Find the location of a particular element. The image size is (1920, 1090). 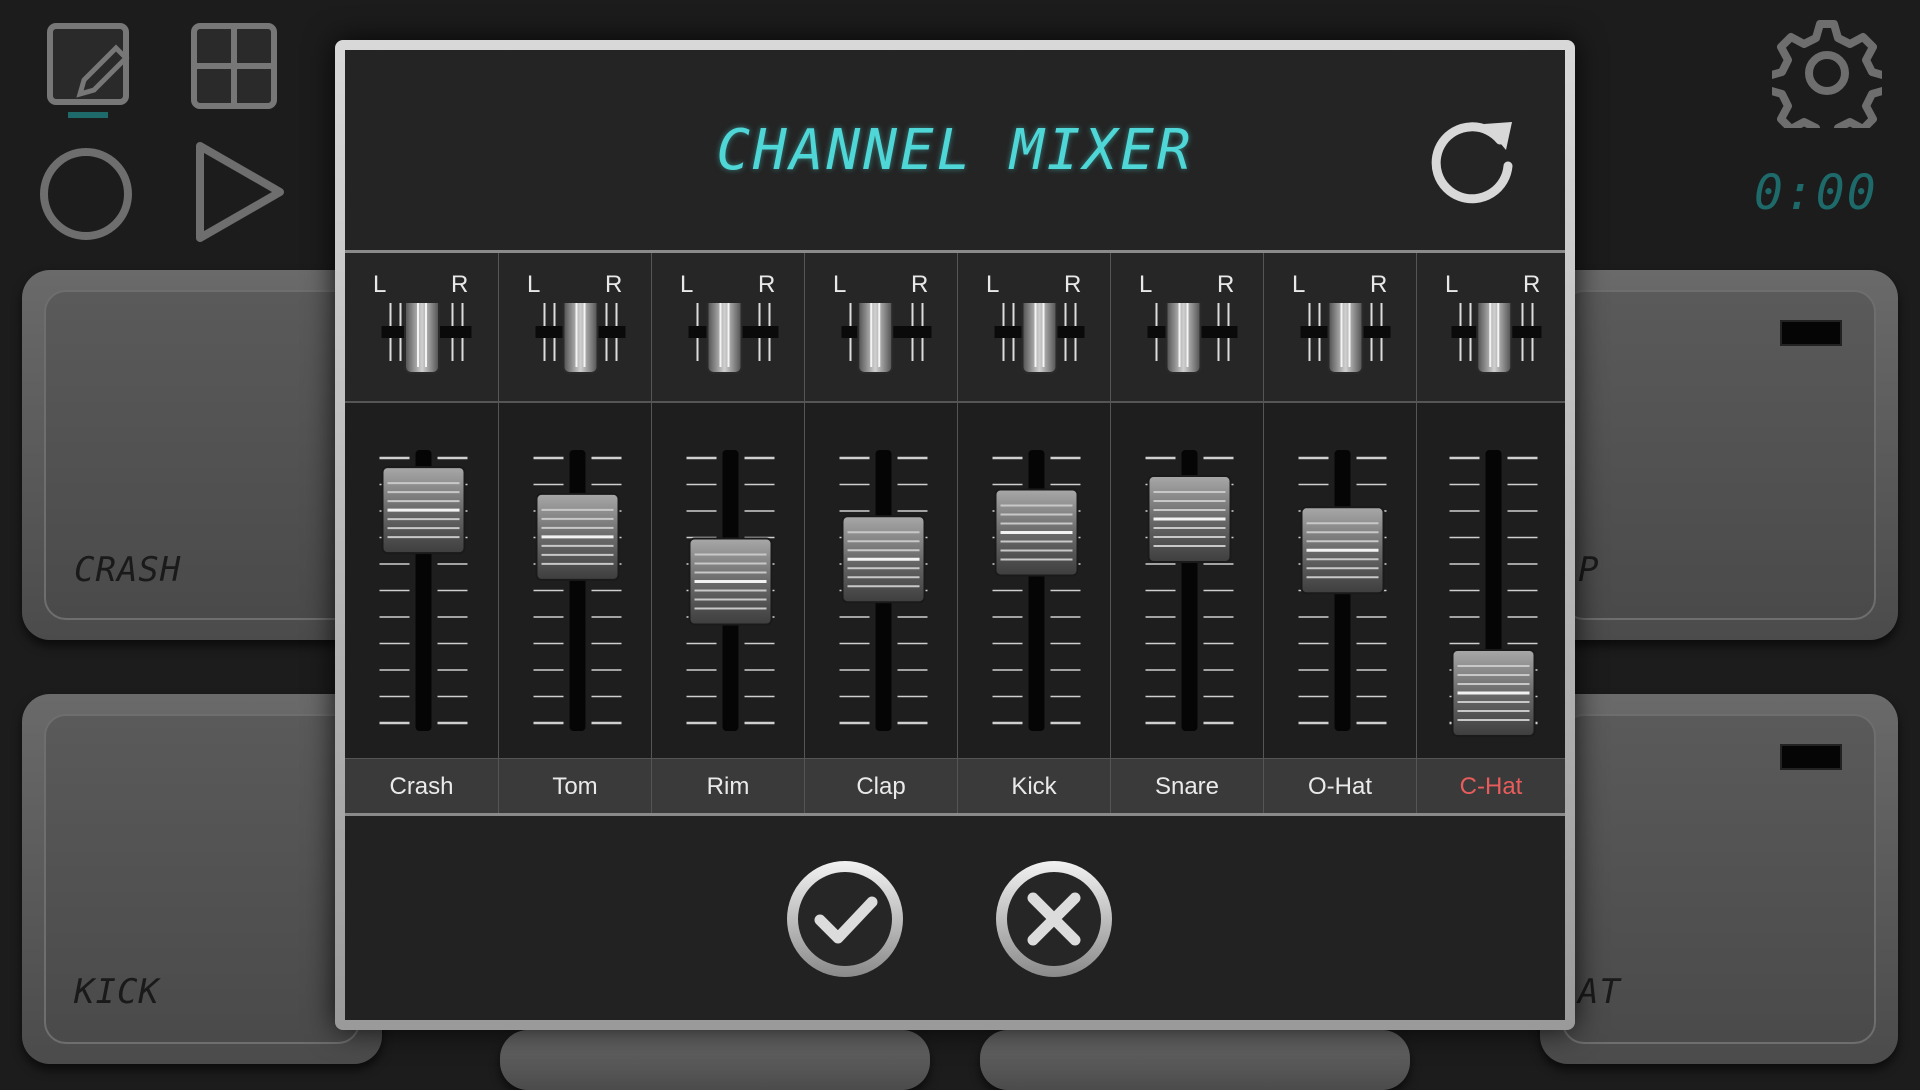

play-button is located at coordinates (242, 195).